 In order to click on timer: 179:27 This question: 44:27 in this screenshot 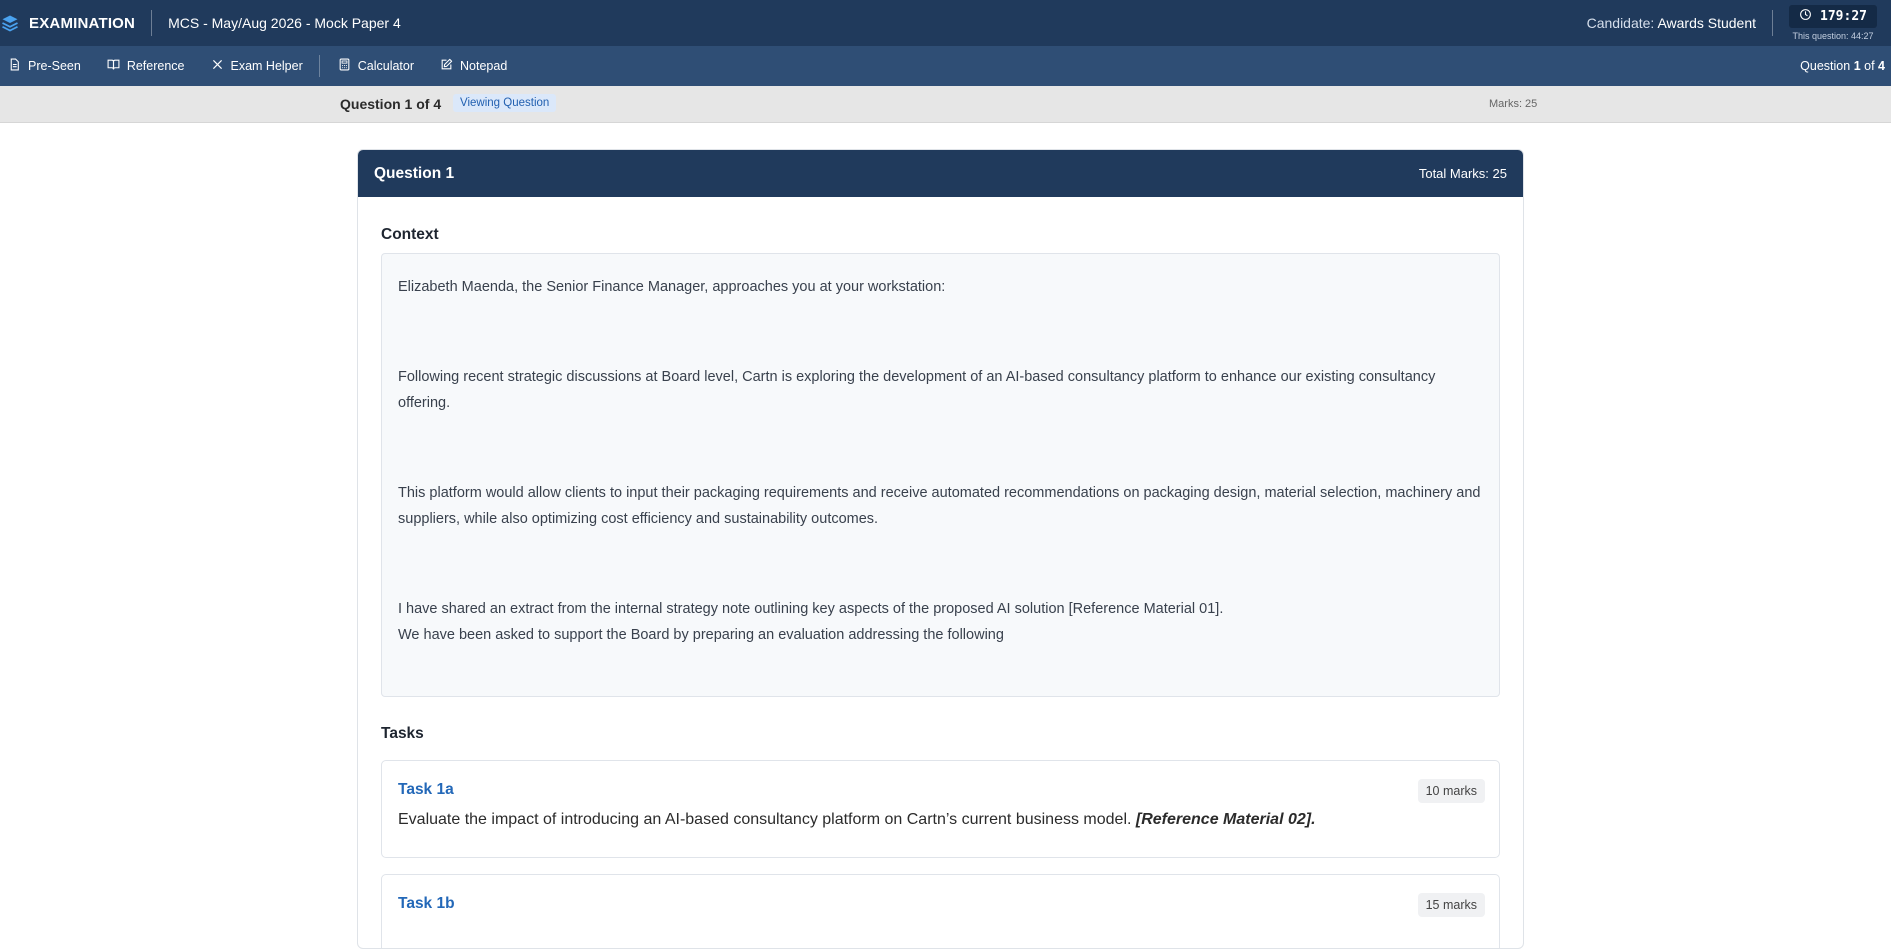, I will do `click(1833, 23)`.